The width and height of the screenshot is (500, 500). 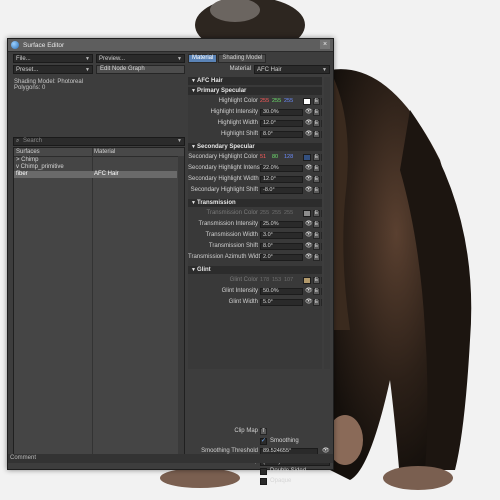 I want to click on value-field: 5.0°, so click(x=281, y=302).